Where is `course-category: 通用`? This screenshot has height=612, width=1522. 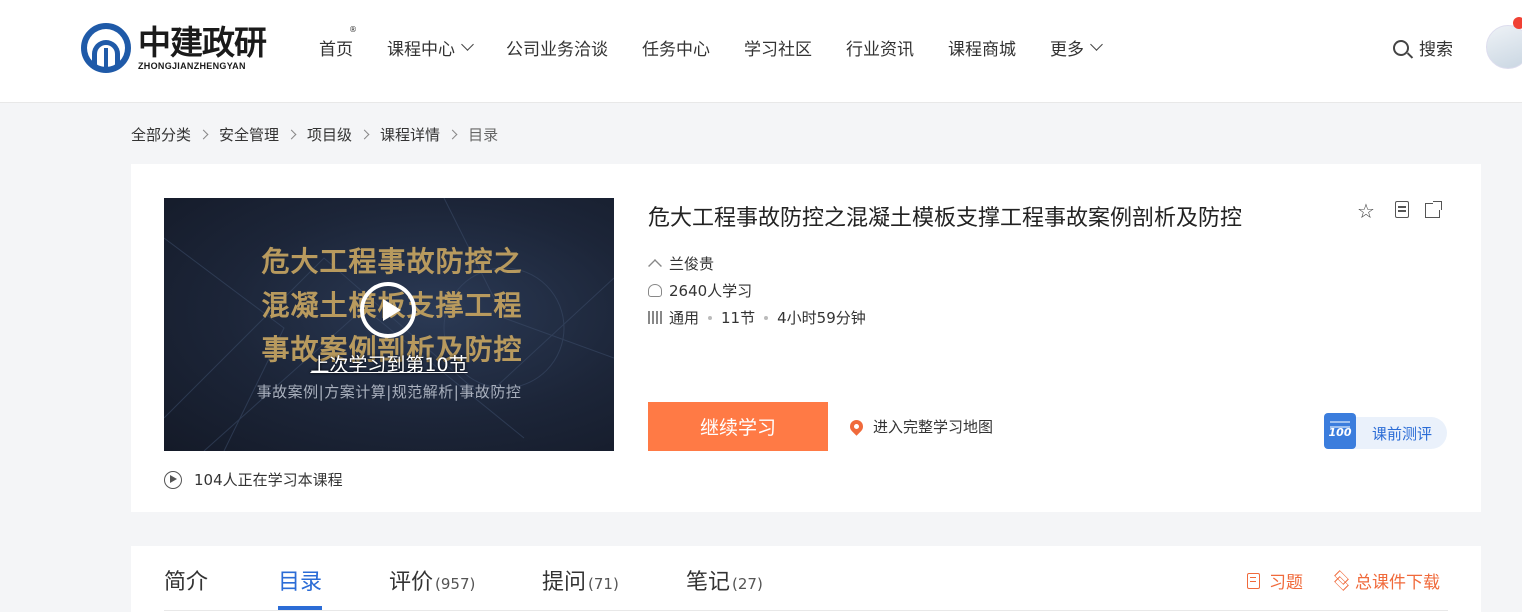 course-category: 通用 is located at coordinates (684, 318).